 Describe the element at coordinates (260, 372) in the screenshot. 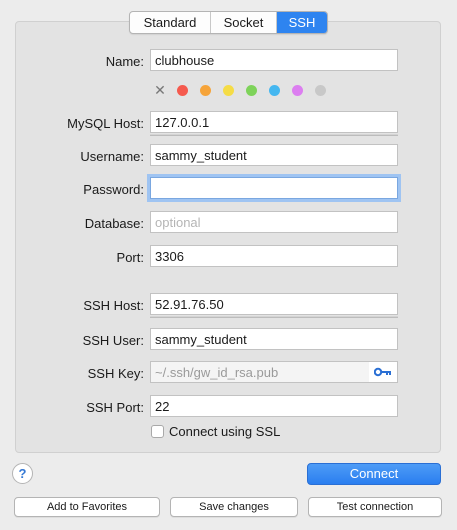

I see `ssh-key-input` at that location.